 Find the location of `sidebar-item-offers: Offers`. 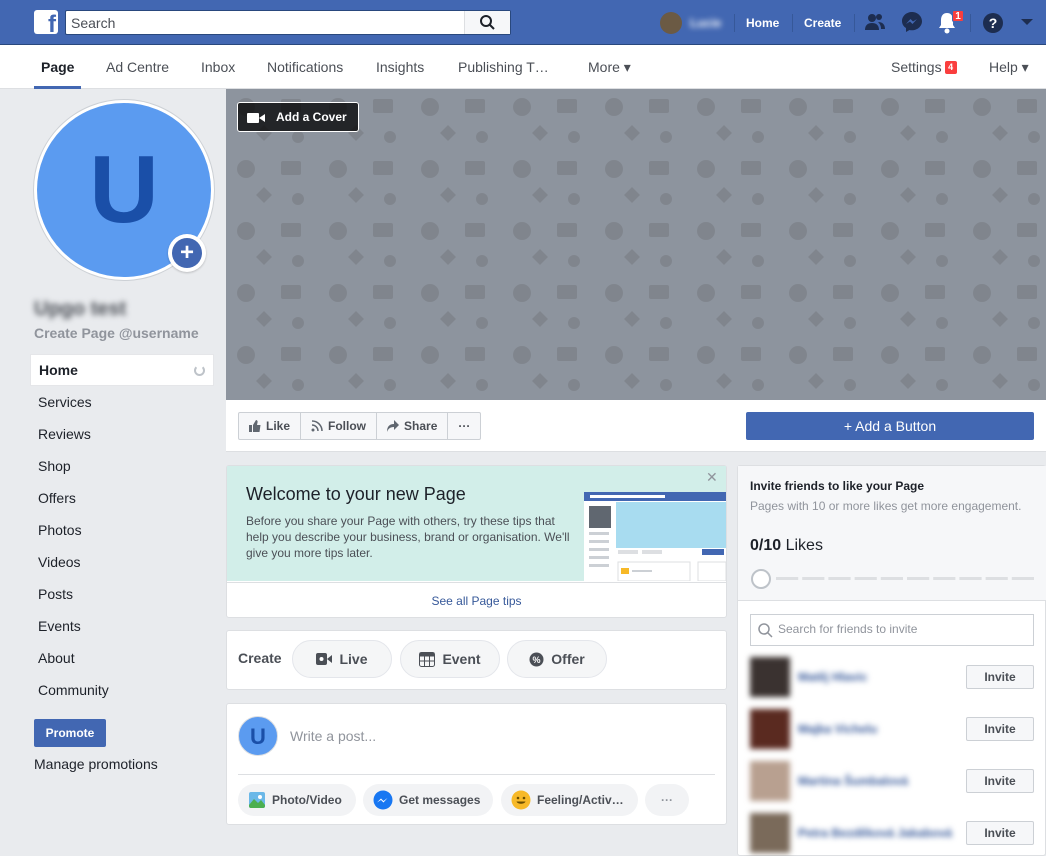

sidebar-item-offers: Offers is located at coordinates (122, 498).